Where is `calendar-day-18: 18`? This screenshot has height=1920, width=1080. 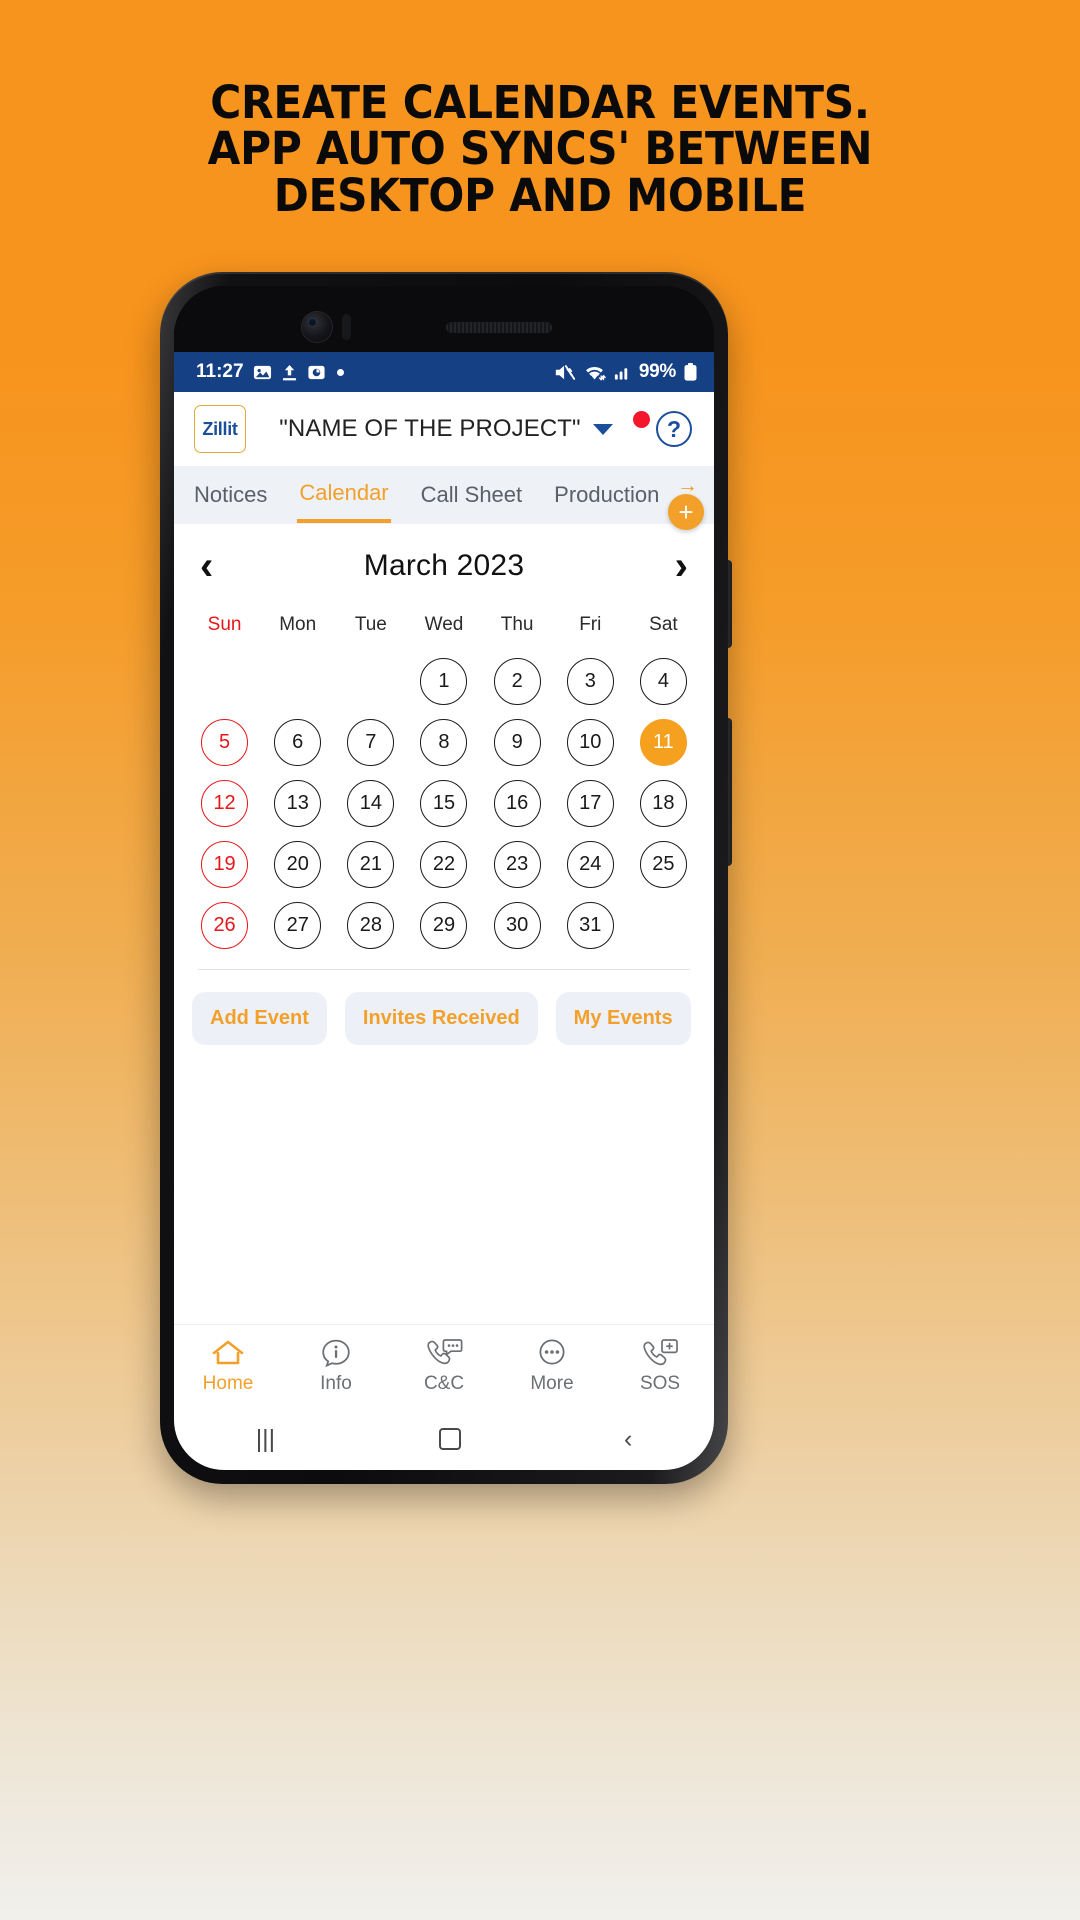
calendar-day-18: 18 is located at coordinates (663, 803).